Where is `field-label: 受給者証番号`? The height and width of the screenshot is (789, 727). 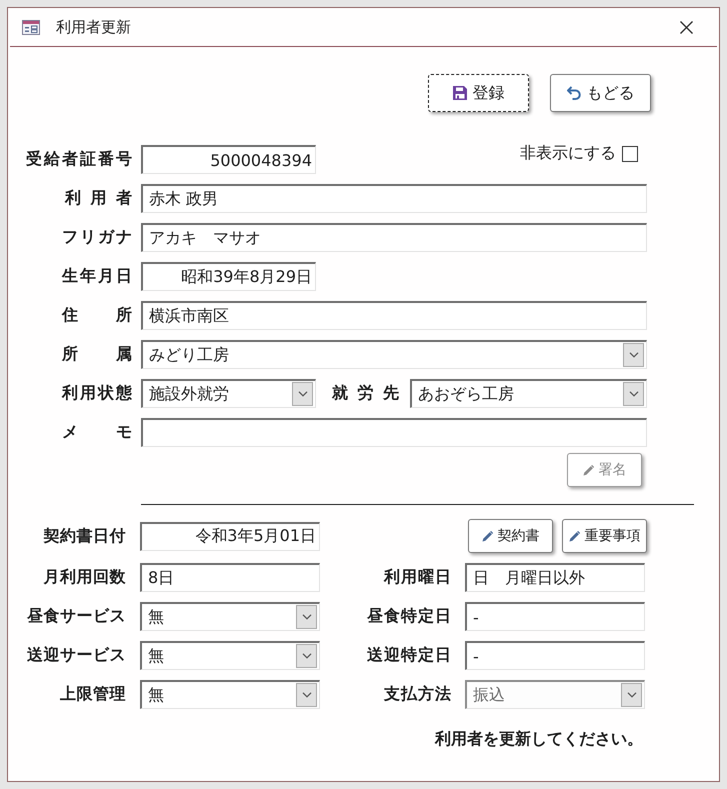 field-label: 受給者証番号 is located at coordinates (79, 159).